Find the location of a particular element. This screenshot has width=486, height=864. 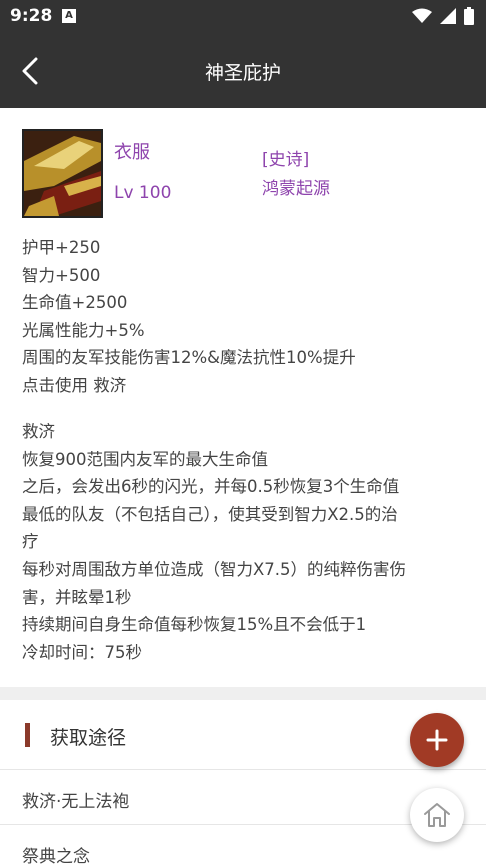

skill-line: 疗 is located at coordinates (30, 542).